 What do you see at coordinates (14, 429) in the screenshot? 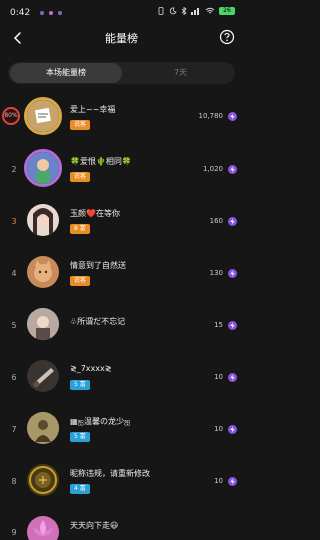
I see `rank-number: 7` at bounding box center [14, 429].